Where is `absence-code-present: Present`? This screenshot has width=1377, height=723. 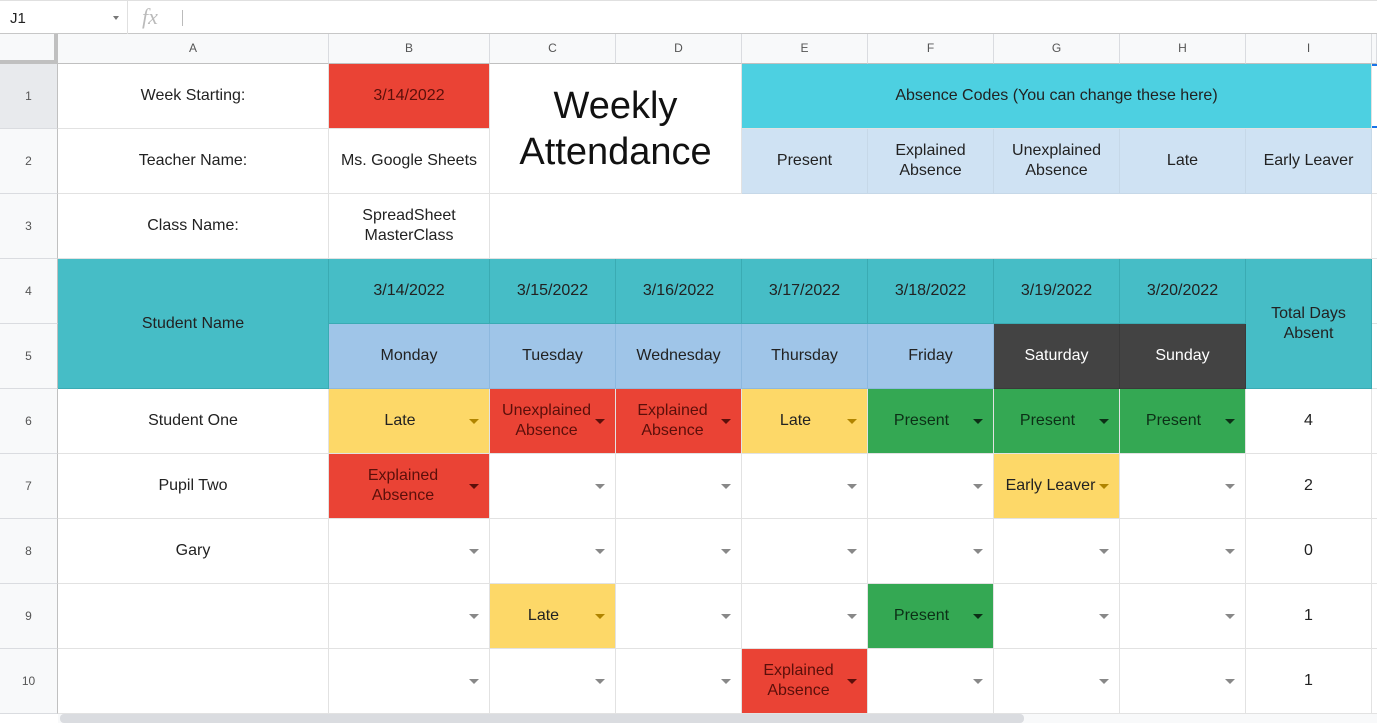
absence-code-present: Present is located at coordinates (805, 161).